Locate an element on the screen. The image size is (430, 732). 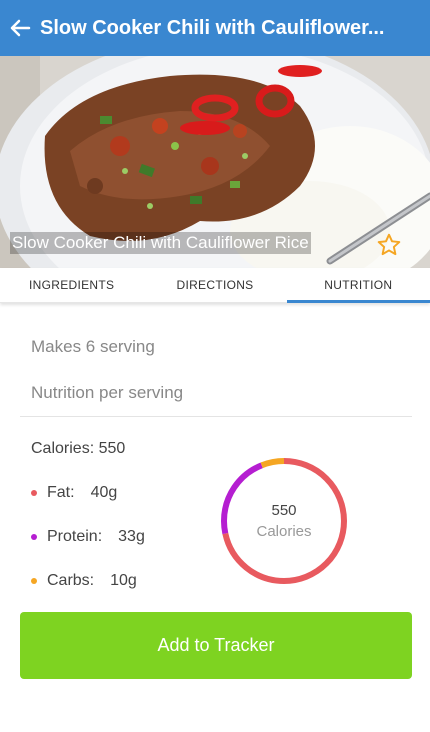
back-button is located at coordinates (20, 28).